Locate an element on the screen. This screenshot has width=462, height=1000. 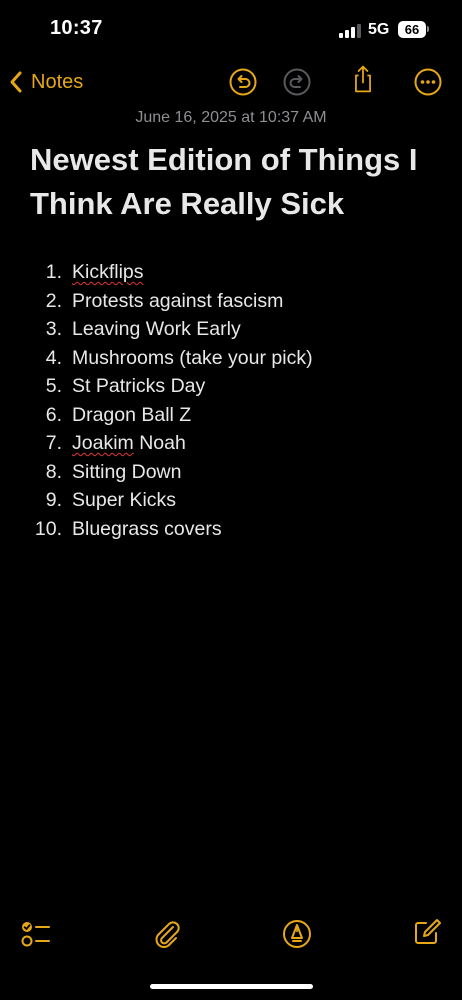
list-item-number: 7. is located at coordinates (53, 443).